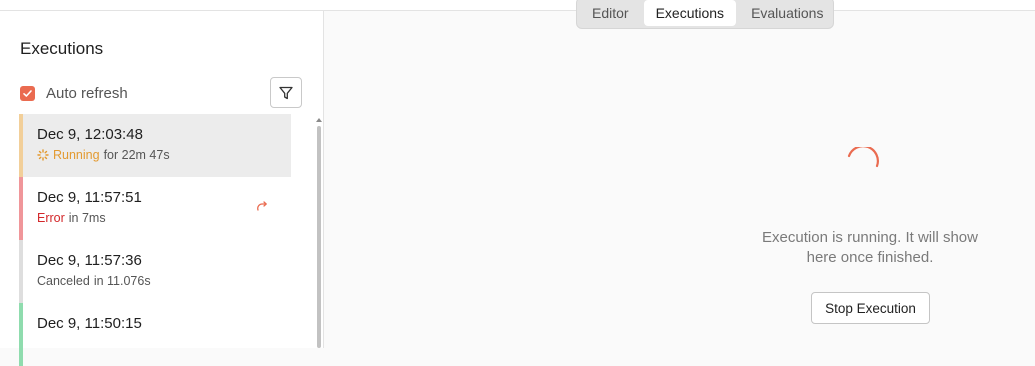 Image resolution: width=1035 pixels, height=366 pixels. I want to click on status-label: Error, so click(51, 218).